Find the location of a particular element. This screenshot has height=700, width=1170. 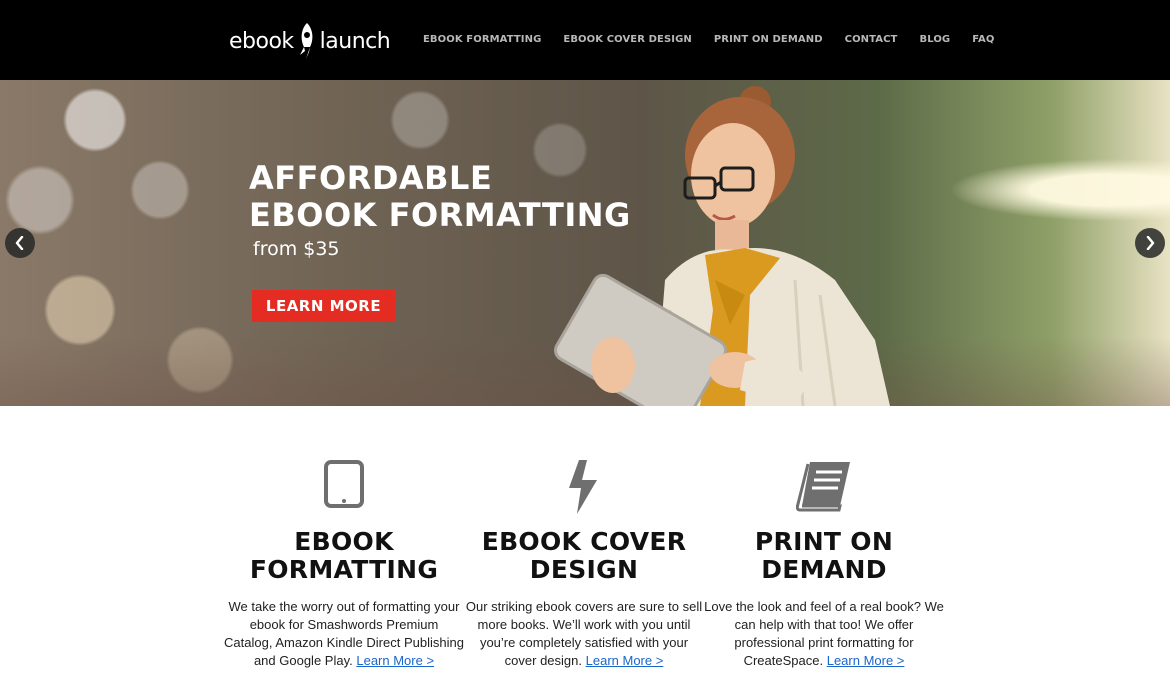

nav-faq: FAQ is located at coordinates (983, 39).